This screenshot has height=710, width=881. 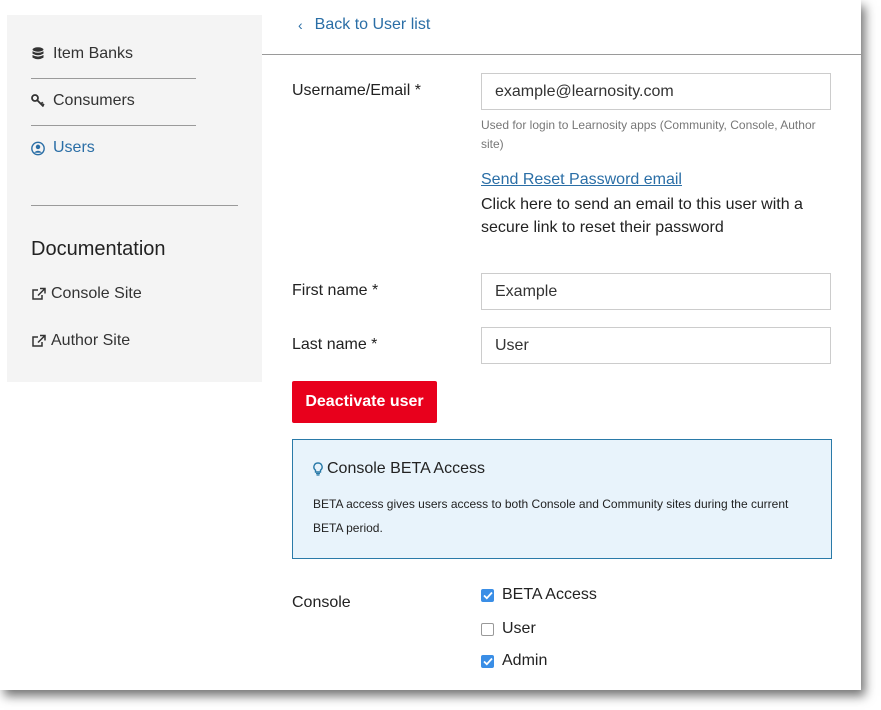 I want to click on username-email-input, so click(x=656, y=91).